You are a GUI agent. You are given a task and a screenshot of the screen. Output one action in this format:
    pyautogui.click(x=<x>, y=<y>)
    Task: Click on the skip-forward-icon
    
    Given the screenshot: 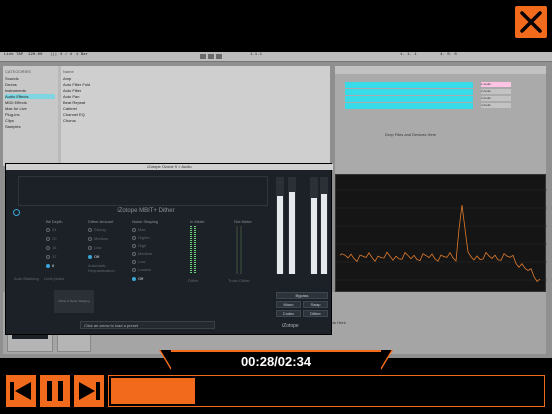 What is the action you would take?
    pyautogui.click(x=89, y=391)
    